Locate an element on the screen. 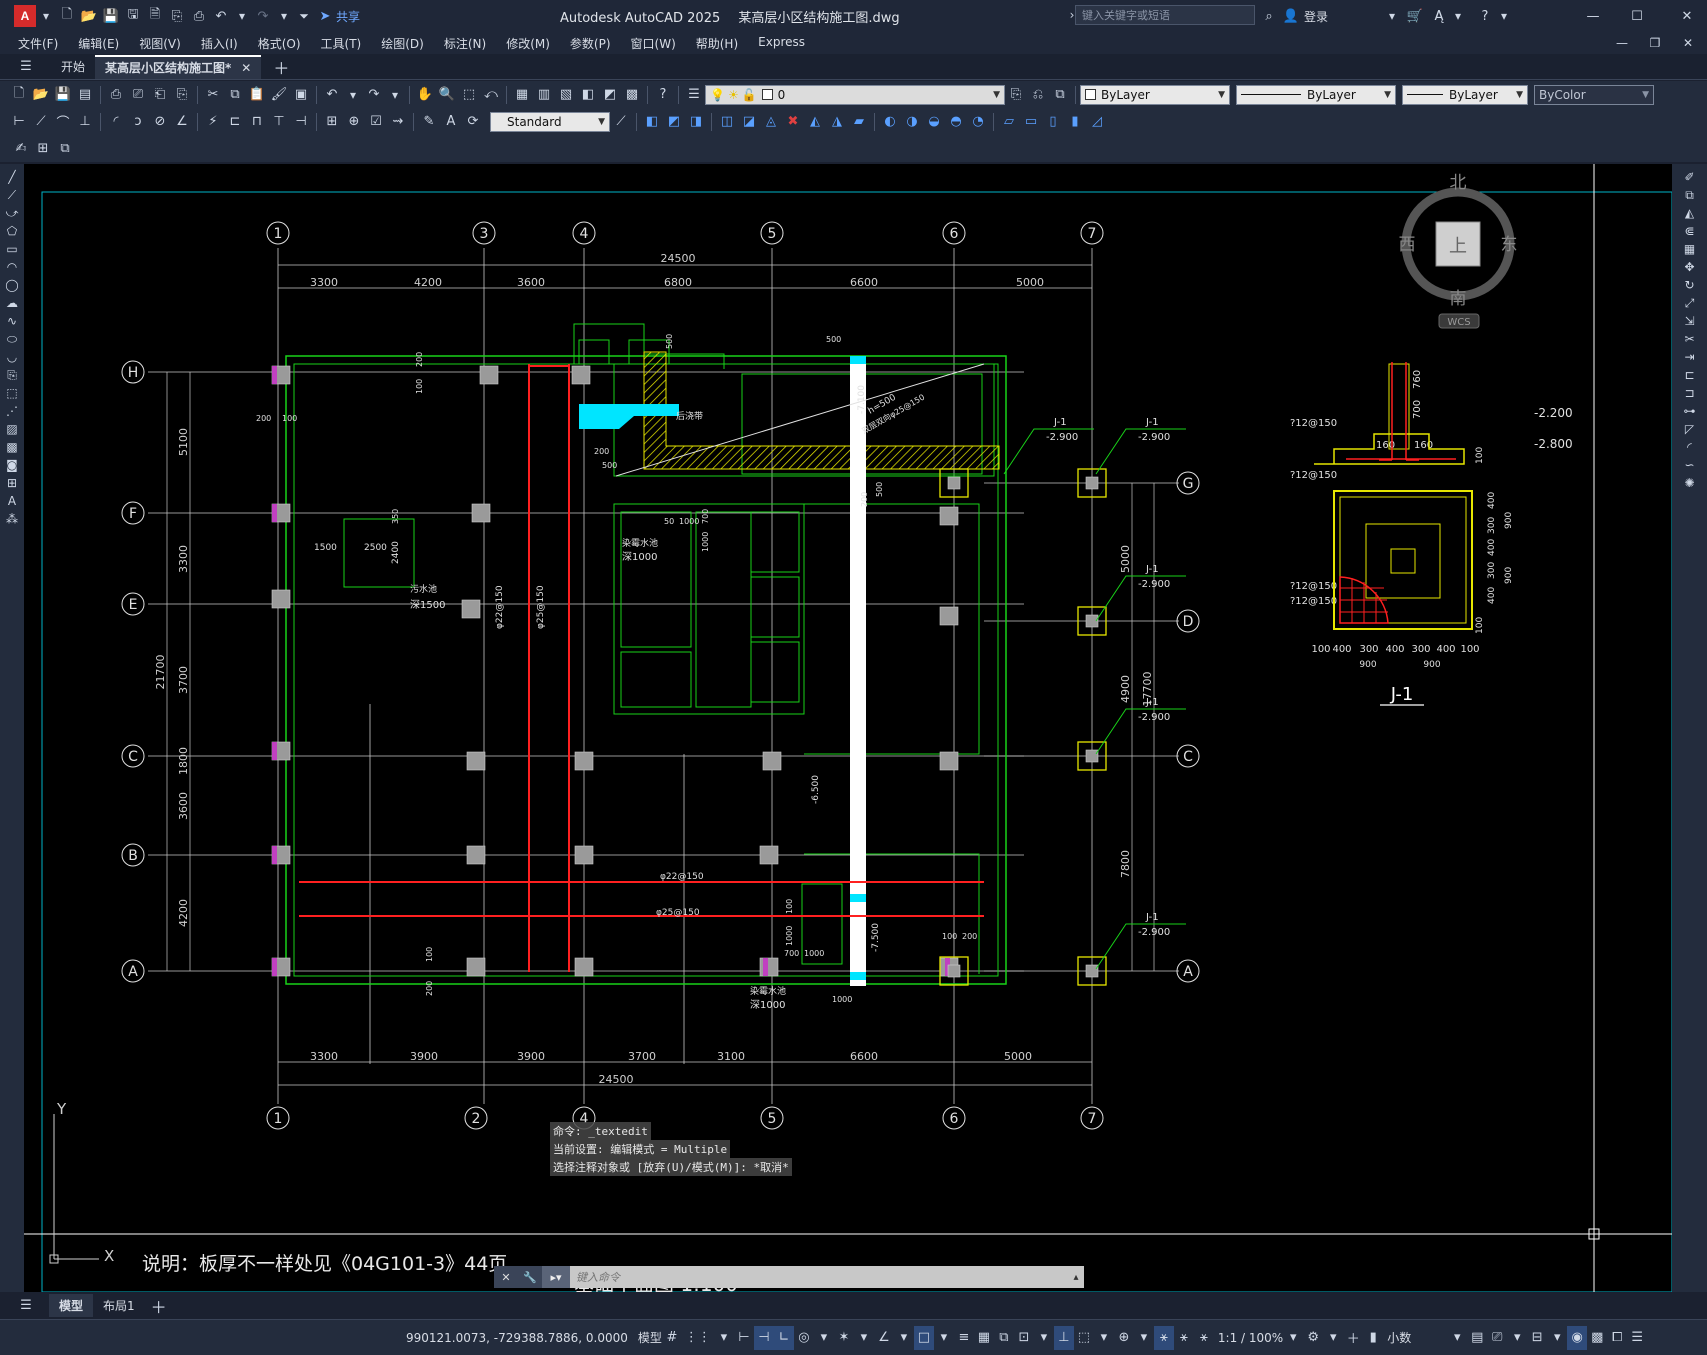  units-value: 小数 is located at coordinates (1417, 1337).